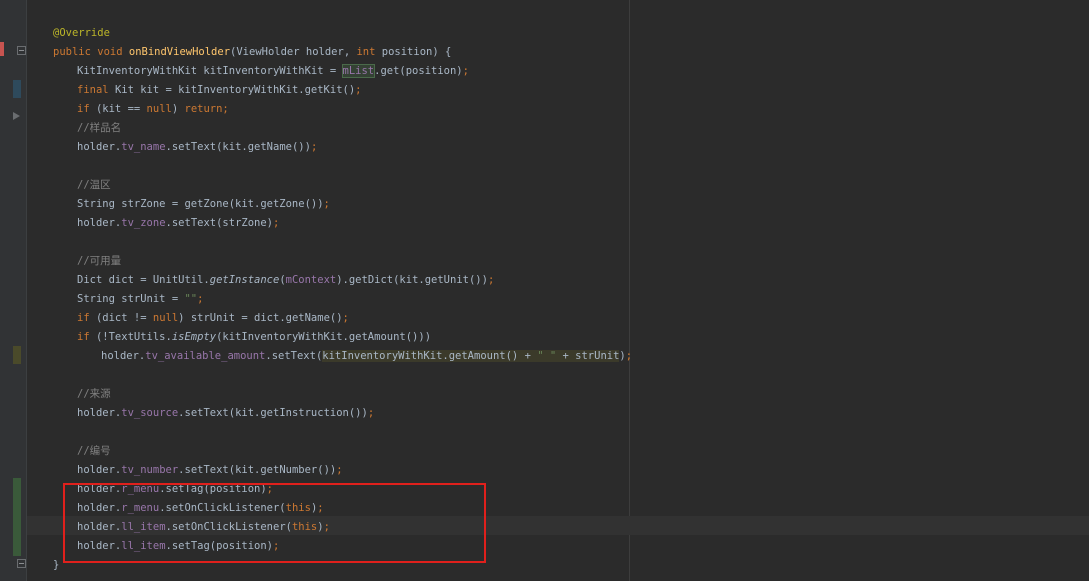 This screenshot has width=1089, height=581. I want to click on code-token: //可用量, so click(99, 261).